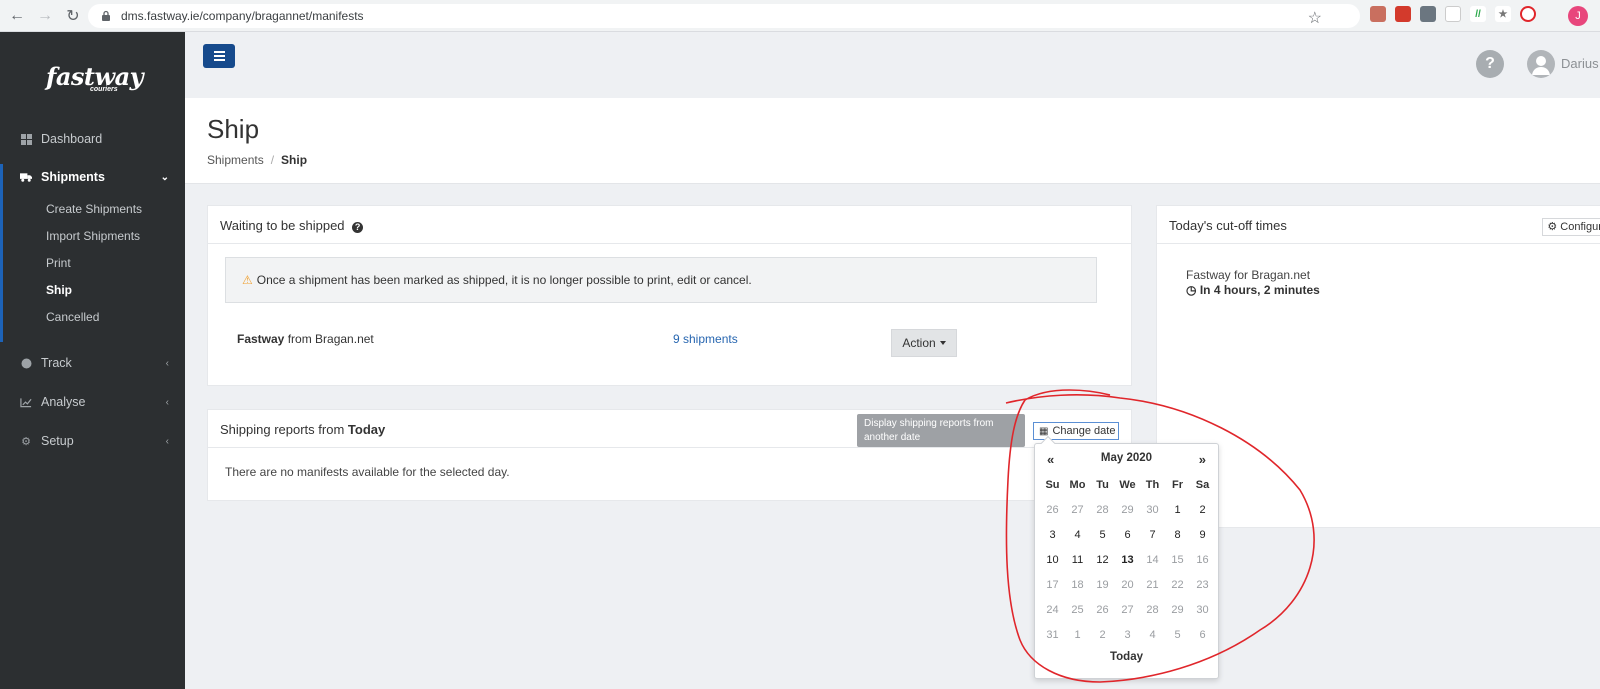  What do you see at coordinates (1315, 18) in the screenshot?
I see `bookmark-star-icon: ☆` at bounding box center [1315, 18].